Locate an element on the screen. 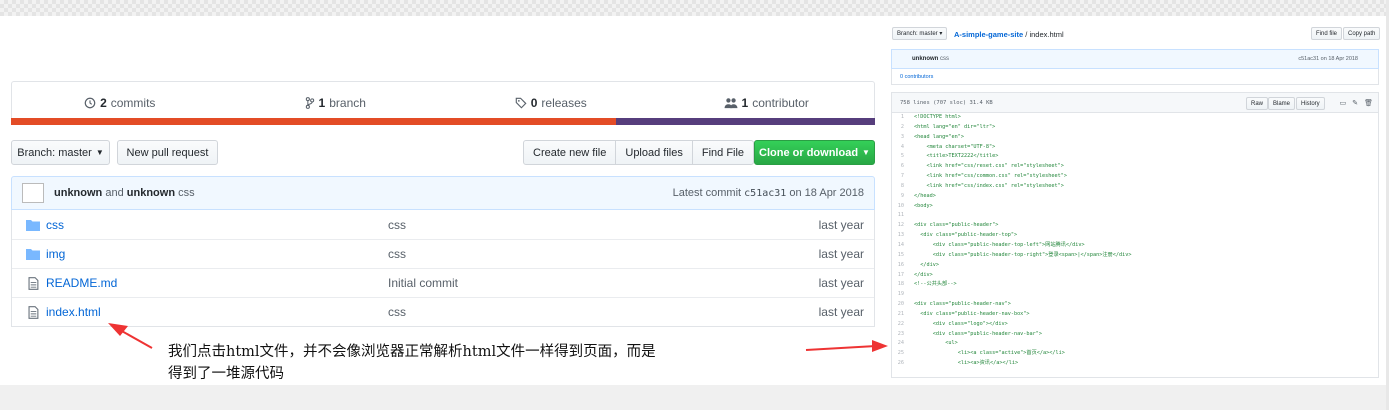 The image size is (1389, 410). code-text: <head lang="en"> is located at coordinates (939, 136).